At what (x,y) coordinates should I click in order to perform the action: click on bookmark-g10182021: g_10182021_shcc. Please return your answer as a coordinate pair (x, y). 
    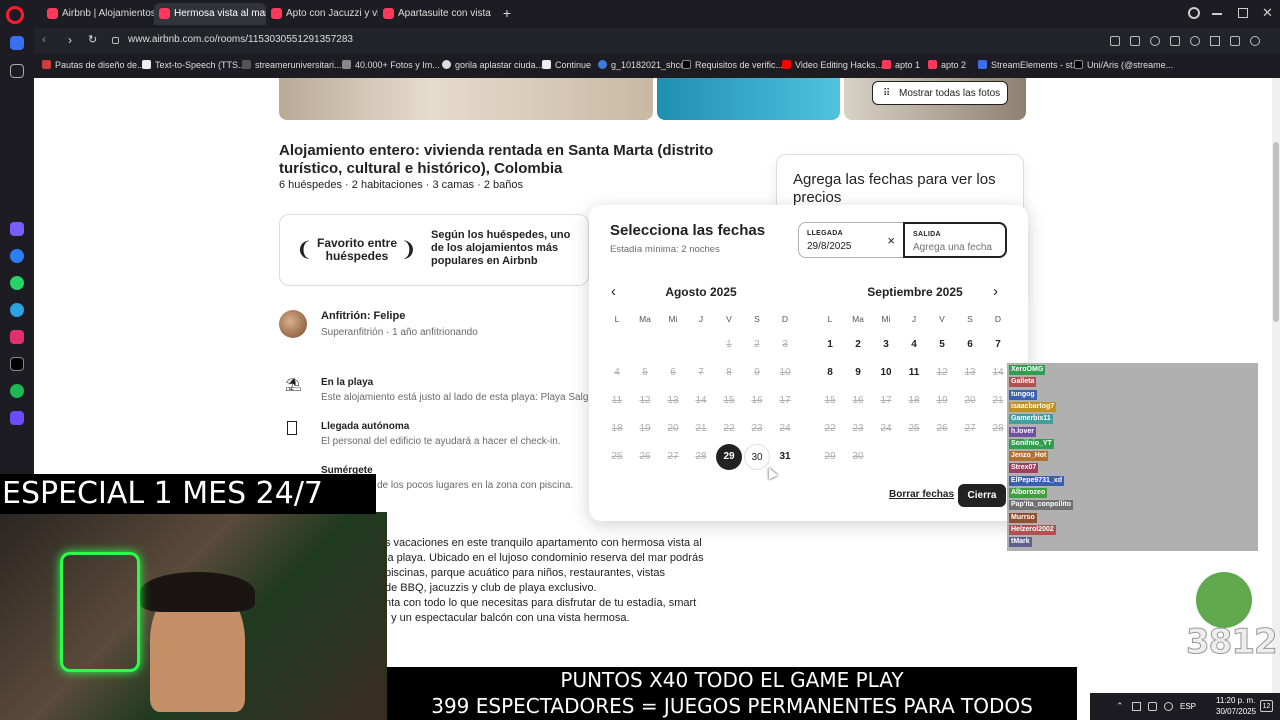
    Looking at the image, I should click on (641, 65).